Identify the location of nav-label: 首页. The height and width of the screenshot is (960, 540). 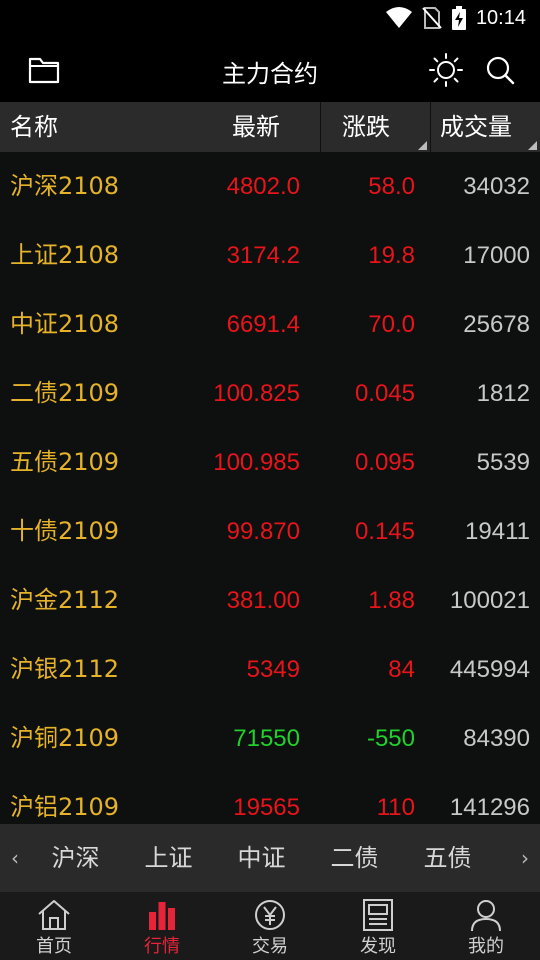
(54, 946).